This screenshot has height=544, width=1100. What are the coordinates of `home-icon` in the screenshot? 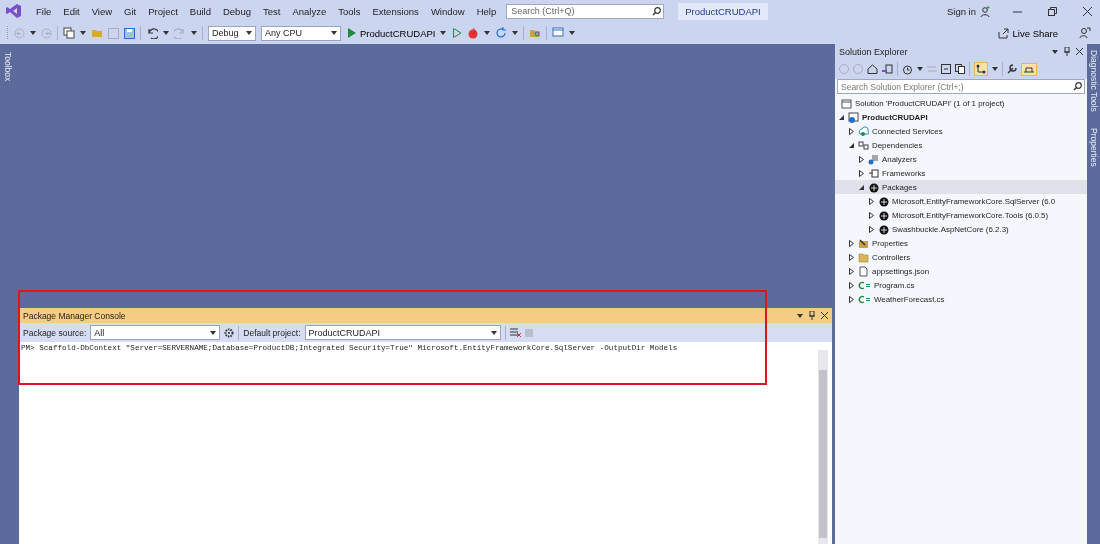 It's located at (872, 69).